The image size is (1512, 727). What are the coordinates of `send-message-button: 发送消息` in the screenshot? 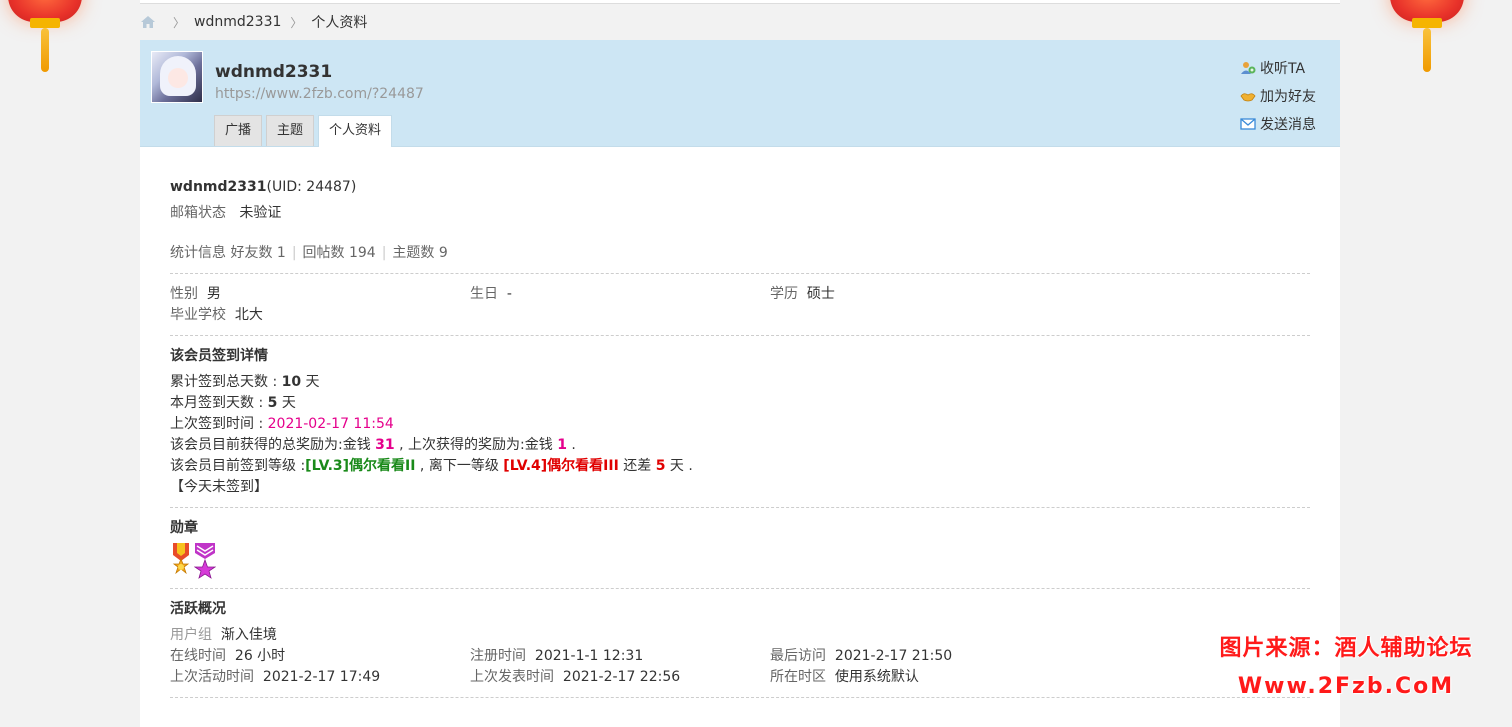 It's located at (1278, 124).